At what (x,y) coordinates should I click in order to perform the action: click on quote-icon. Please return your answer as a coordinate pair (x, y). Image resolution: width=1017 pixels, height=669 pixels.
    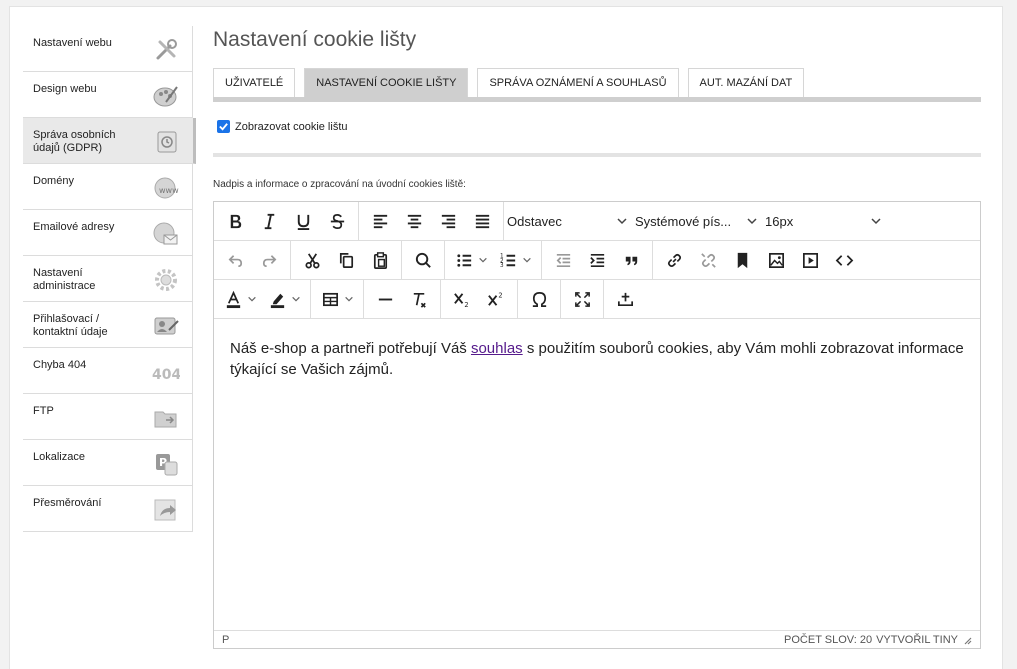
    Looking at the image, I should click on (631, 260).